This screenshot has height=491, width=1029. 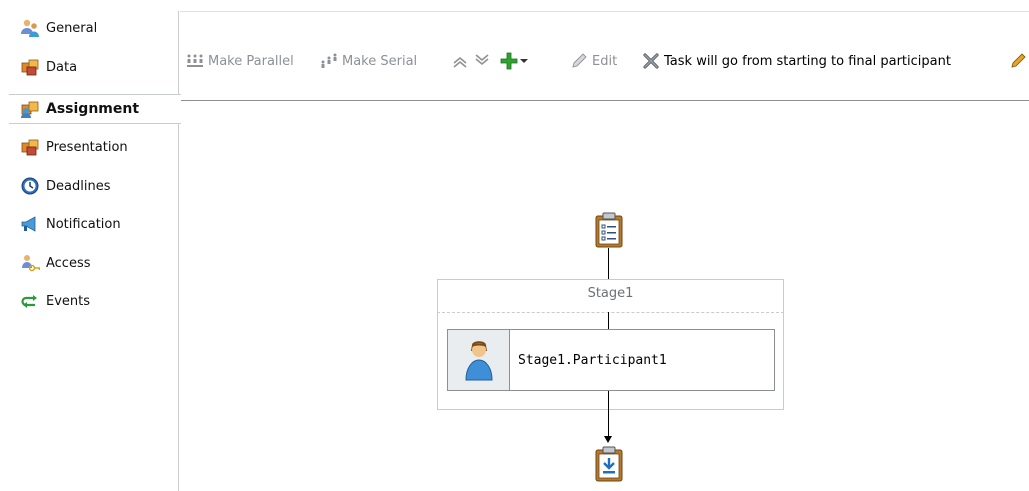 I want to click on user-icon, so click(x=478, y=361).